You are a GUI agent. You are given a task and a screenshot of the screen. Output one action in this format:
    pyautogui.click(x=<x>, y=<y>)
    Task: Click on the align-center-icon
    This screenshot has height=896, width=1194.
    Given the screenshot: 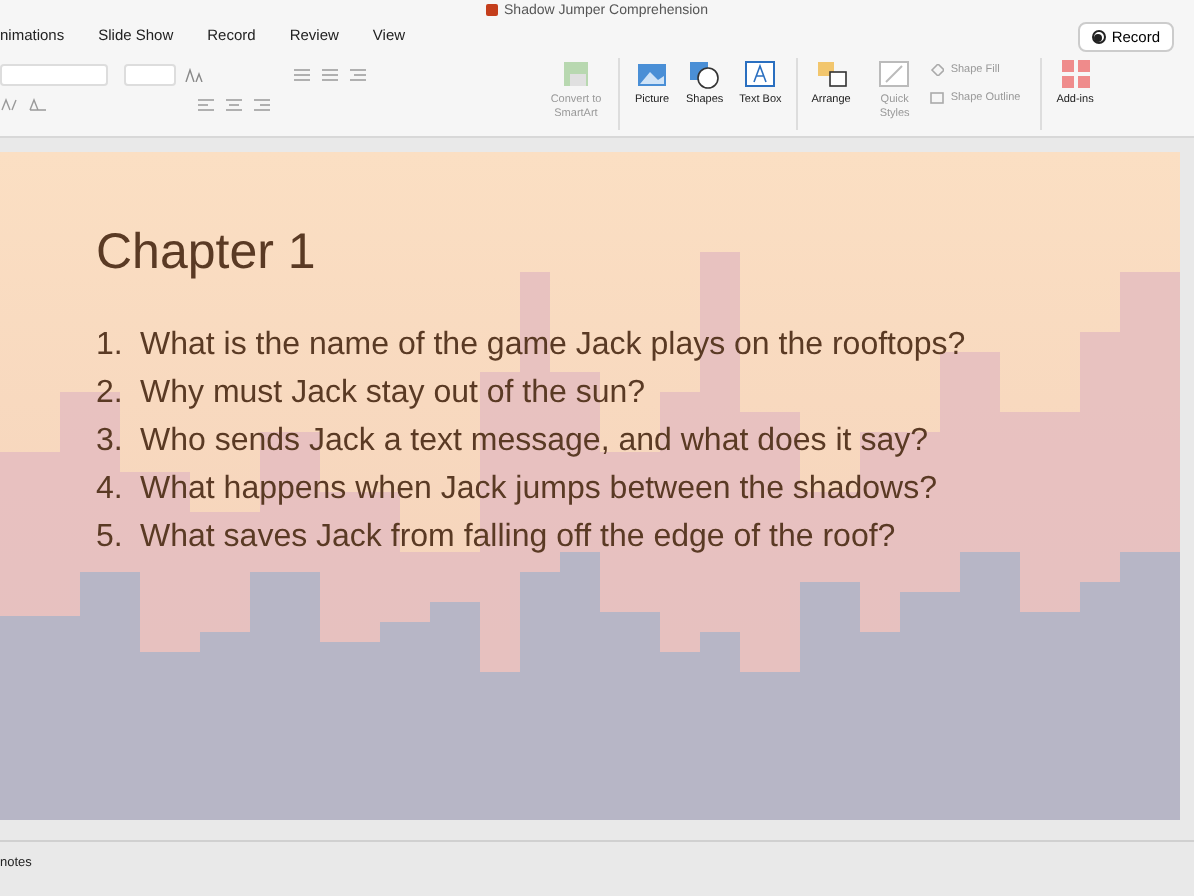 What is the action you would take?
    pyautogui.click(x=234, y=105)
    